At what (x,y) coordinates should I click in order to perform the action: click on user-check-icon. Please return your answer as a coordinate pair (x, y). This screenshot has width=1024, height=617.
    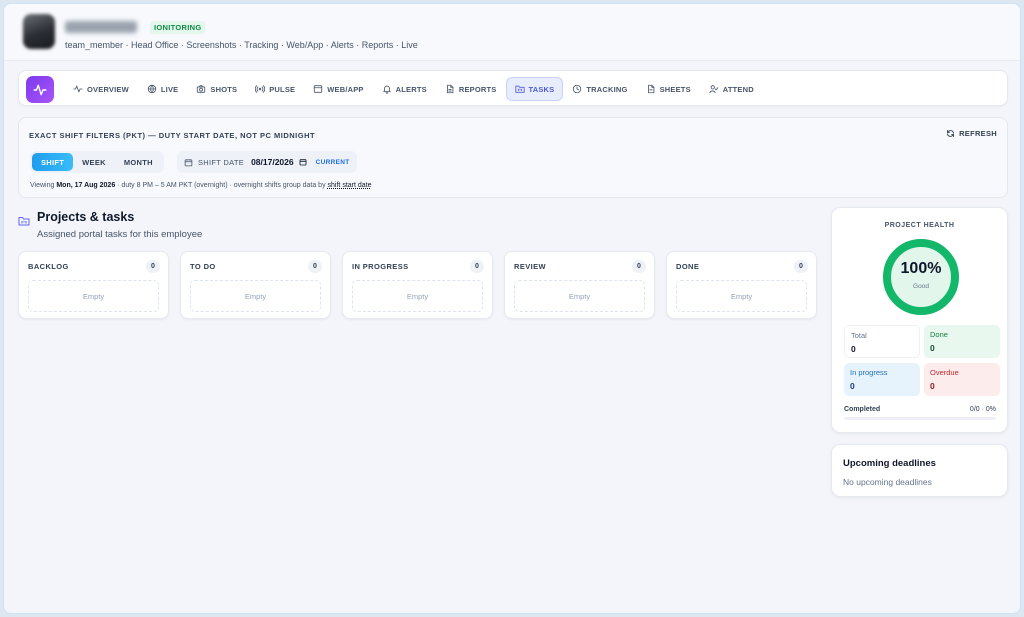
    Looking at the image, I should click on (713, 89).